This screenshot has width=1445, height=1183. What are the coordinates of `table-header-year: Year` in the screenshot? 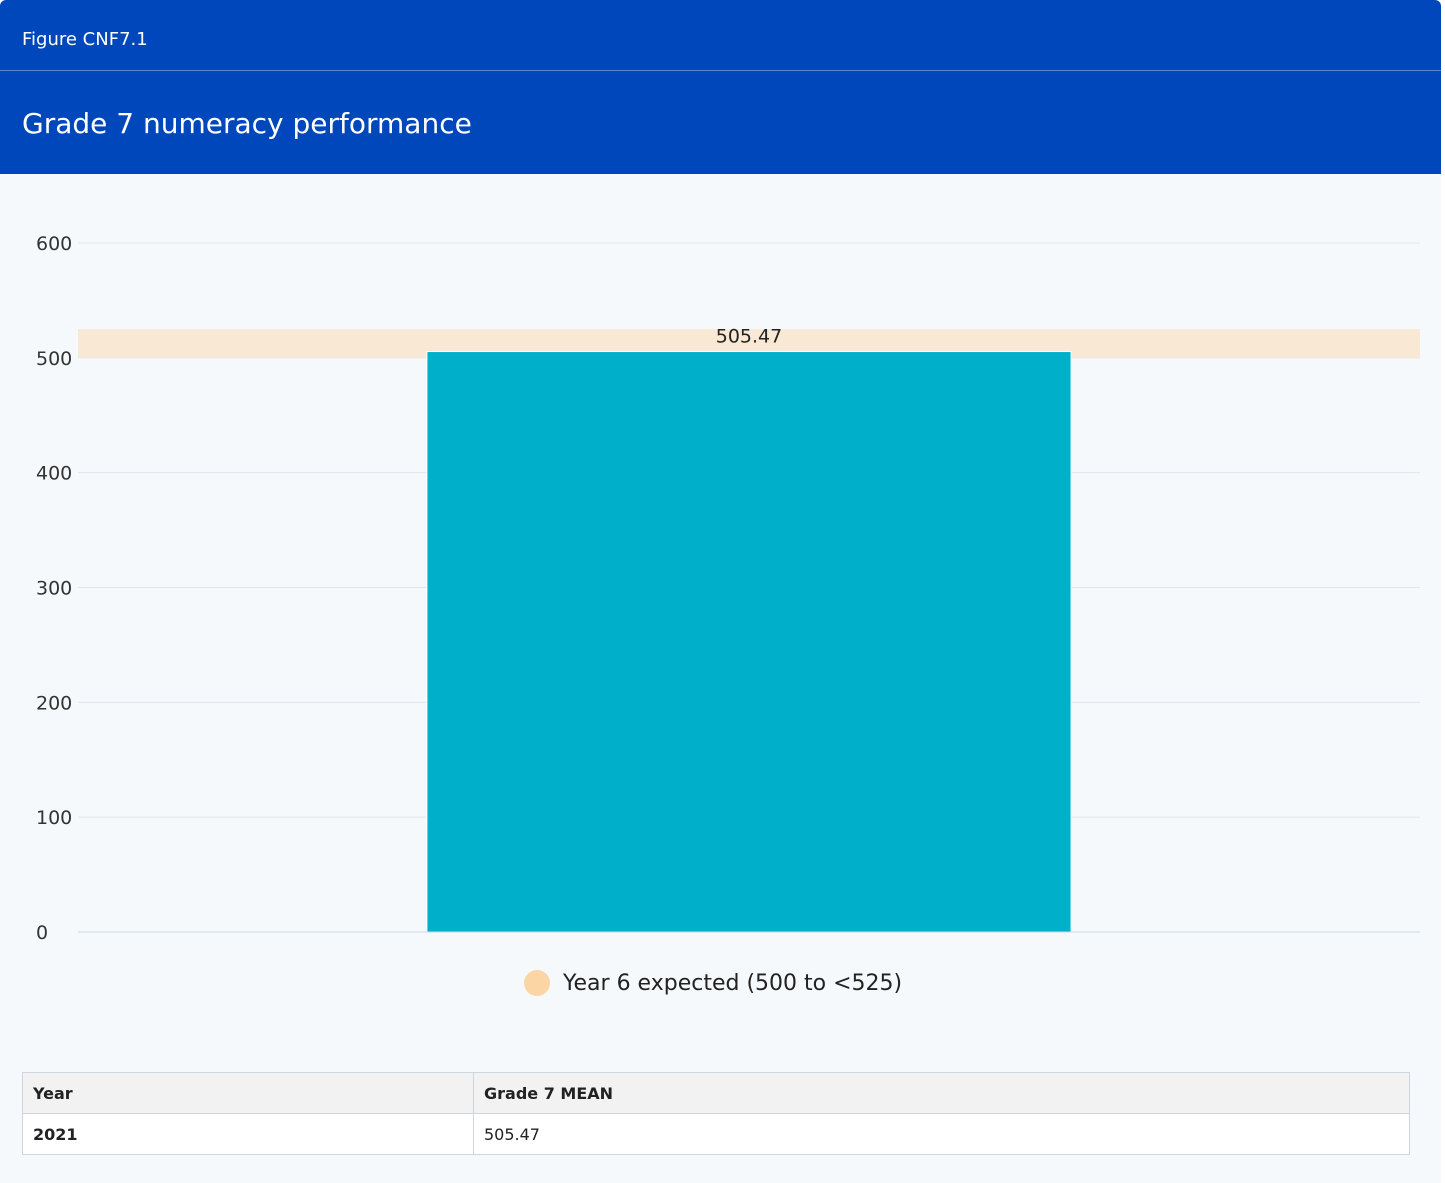 It's located at (248, 1093).